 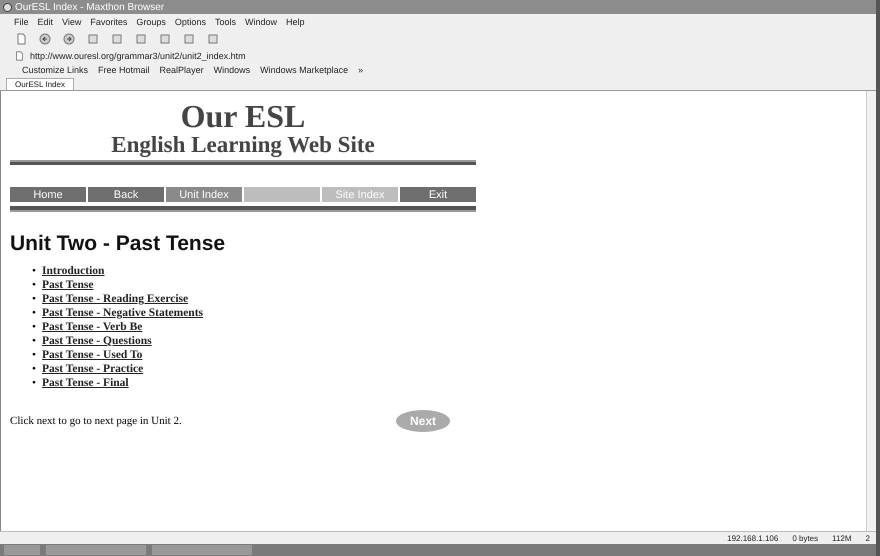 I want to click on status-text: 0 bytes, so click(x=805, y=538).